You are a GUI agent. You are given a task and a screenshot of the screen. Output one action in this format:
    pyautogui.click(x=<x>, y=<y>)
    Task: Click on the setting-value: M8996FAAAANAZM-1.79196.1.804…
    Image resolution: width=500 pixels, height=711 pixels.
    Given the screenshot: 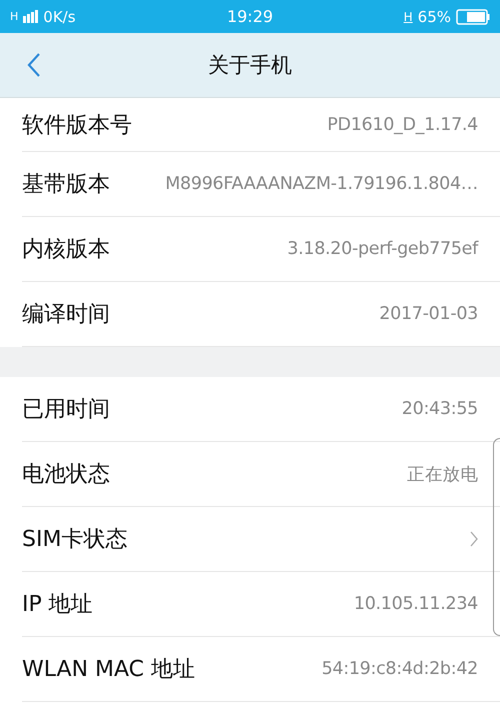 What is the action you would take?
    pyautogui.click(x=321, y=184)
    